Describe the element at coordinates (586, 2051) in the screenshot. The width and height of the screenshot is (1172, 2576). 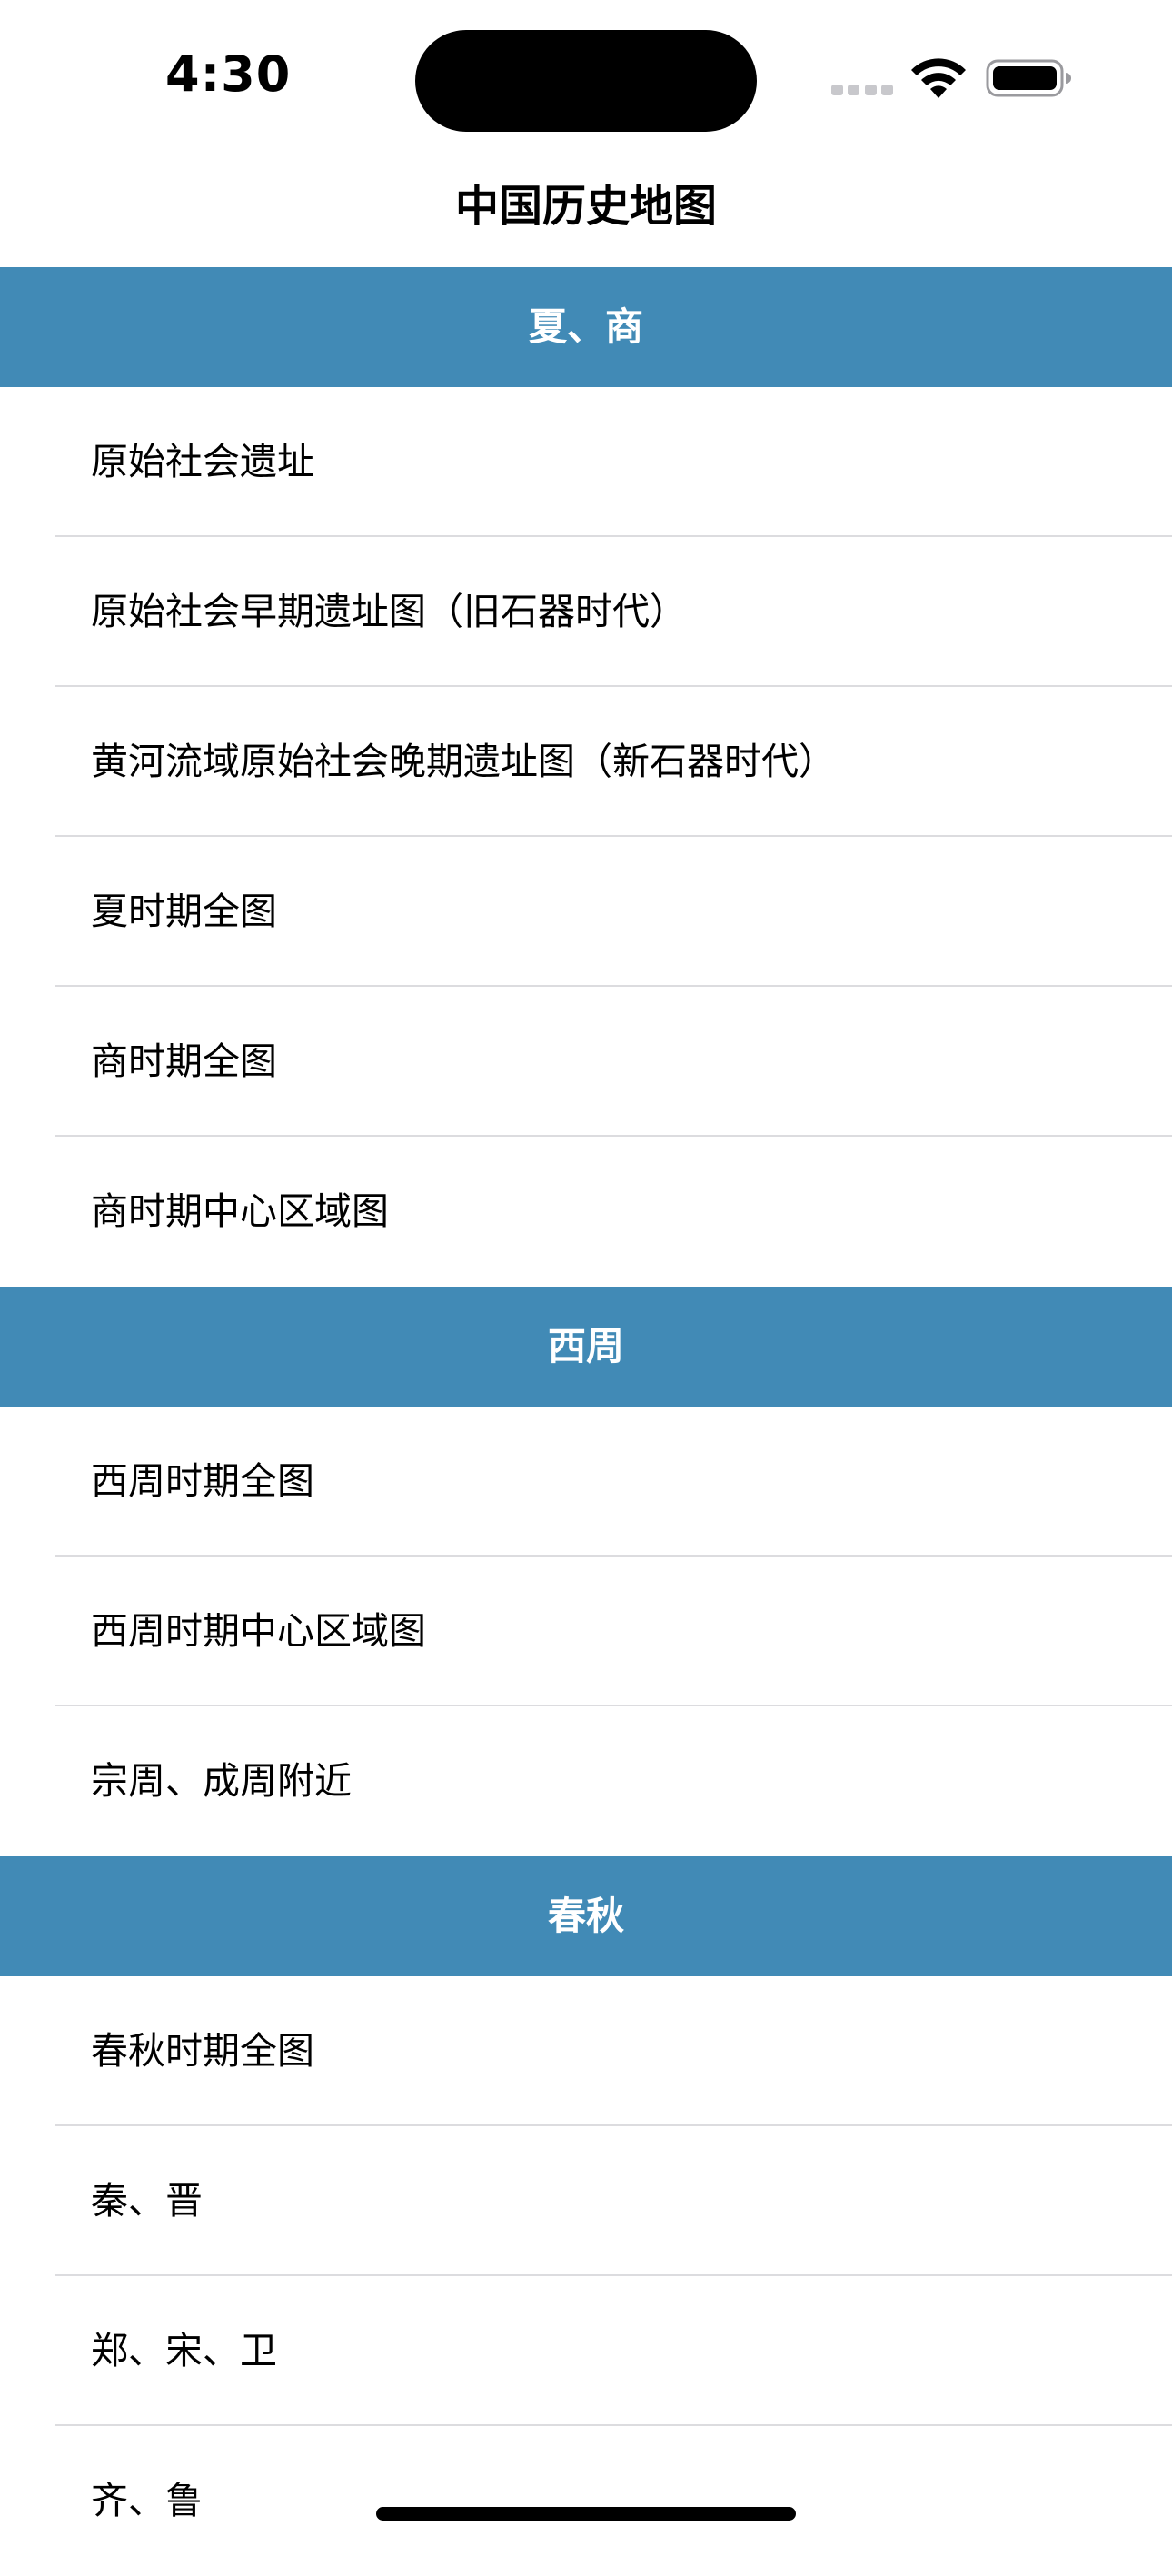
I see `list-item: 春秋时期全图` at that location.